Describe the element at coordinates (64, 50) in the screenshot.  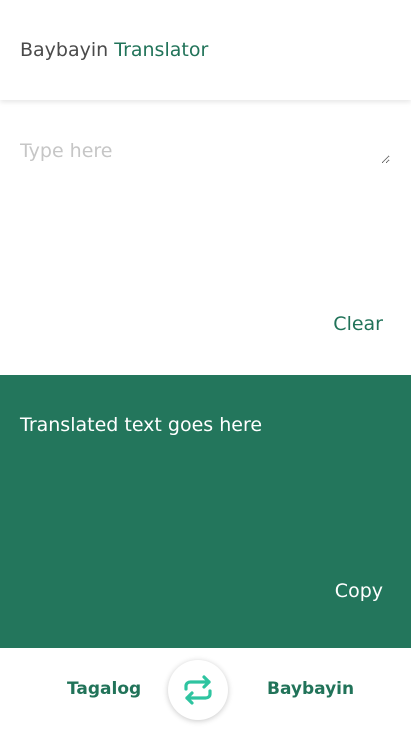
I see `title-baybayin-word: Baybayin` at that location.